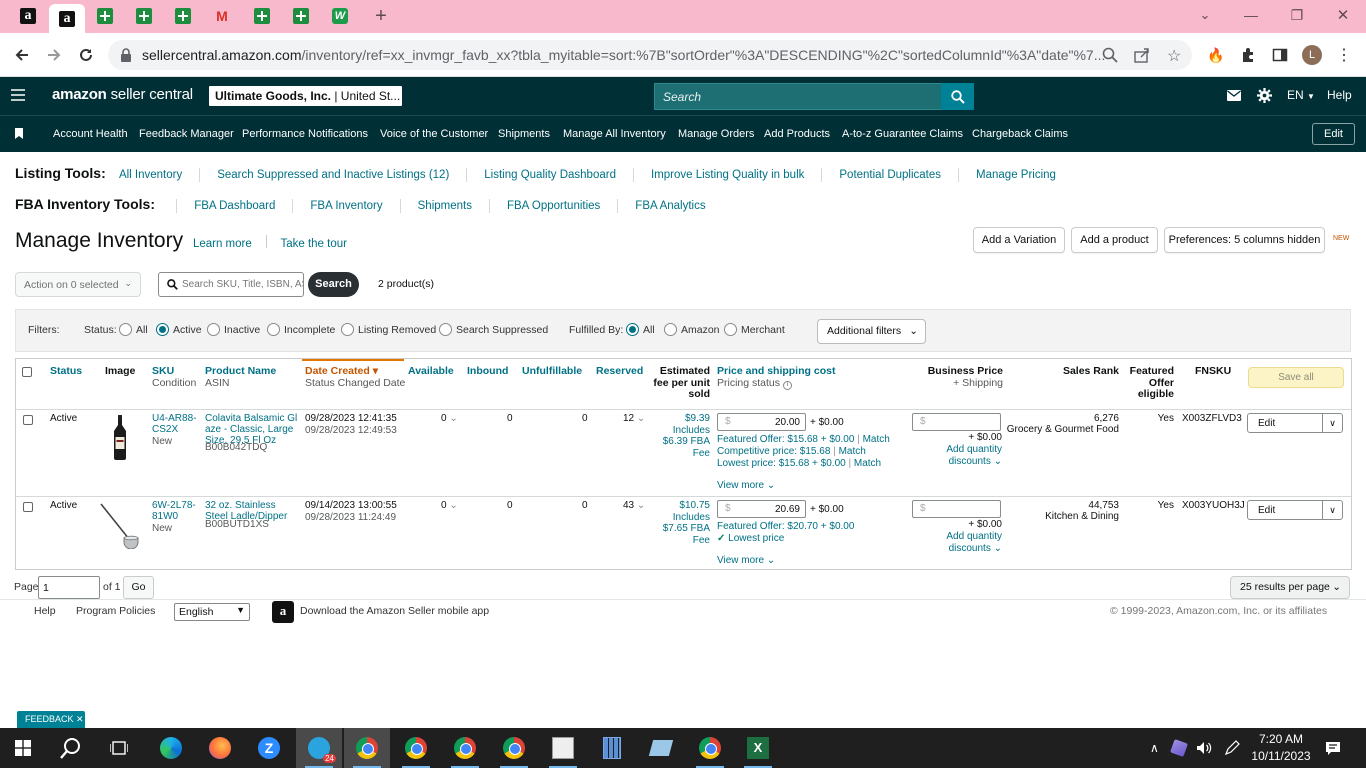  I want to click on status-radio-listing-removed: Listing Removed, so click(388, 329).